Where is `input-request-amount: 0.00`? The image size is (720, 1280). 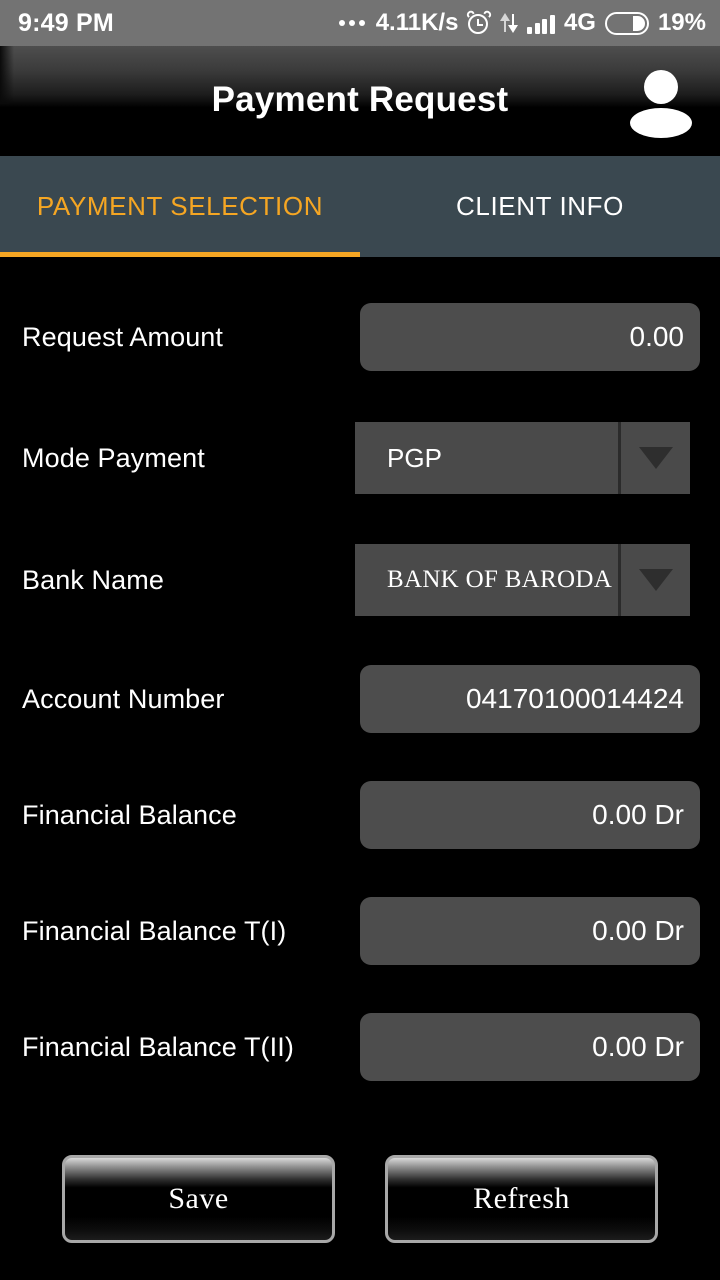
input-request-amount: 0.00 is located at coordinates (530, 337).